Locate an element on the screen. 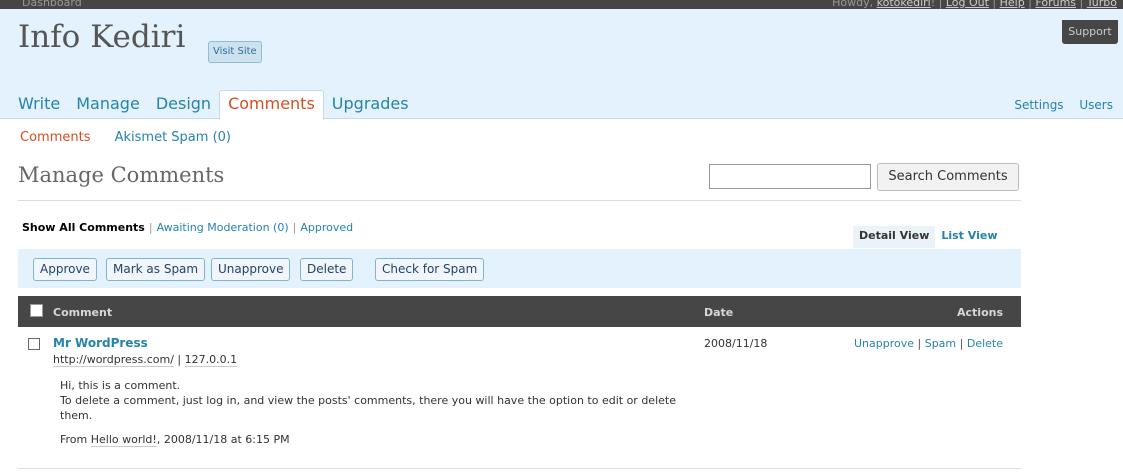 The height and width of the screenshot is (475, 1123). author-url: http://wordpress.com/ is located at coordinates (113, 360).